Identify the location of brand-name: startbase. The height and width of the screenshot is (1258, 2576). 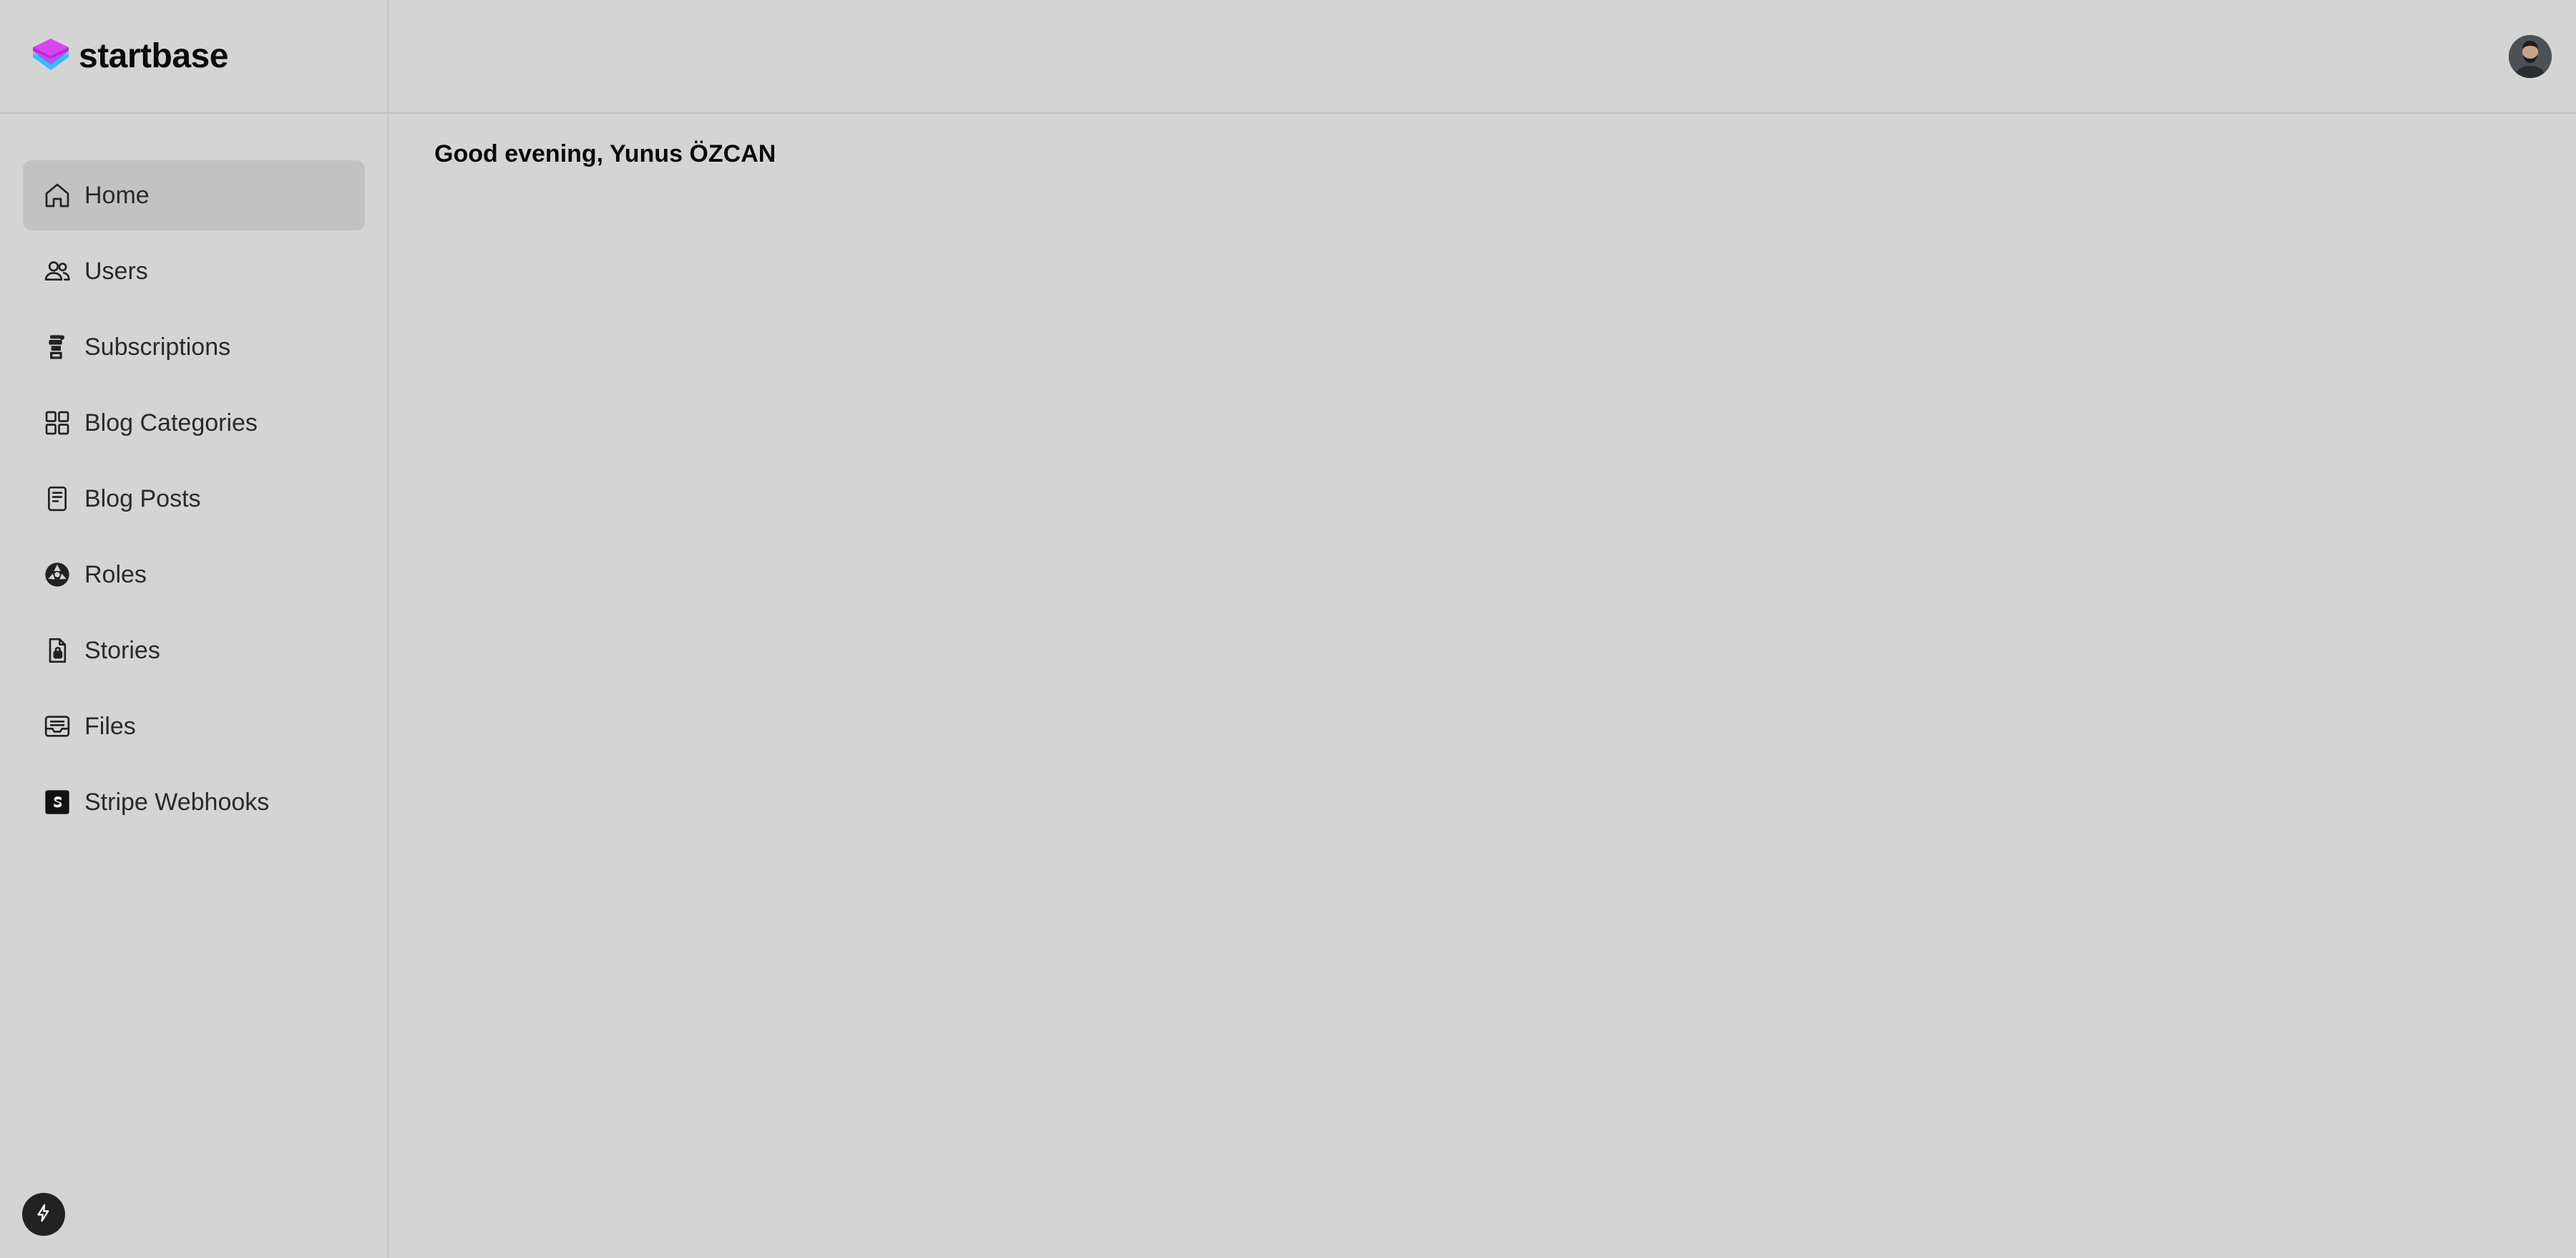
(153, 56).